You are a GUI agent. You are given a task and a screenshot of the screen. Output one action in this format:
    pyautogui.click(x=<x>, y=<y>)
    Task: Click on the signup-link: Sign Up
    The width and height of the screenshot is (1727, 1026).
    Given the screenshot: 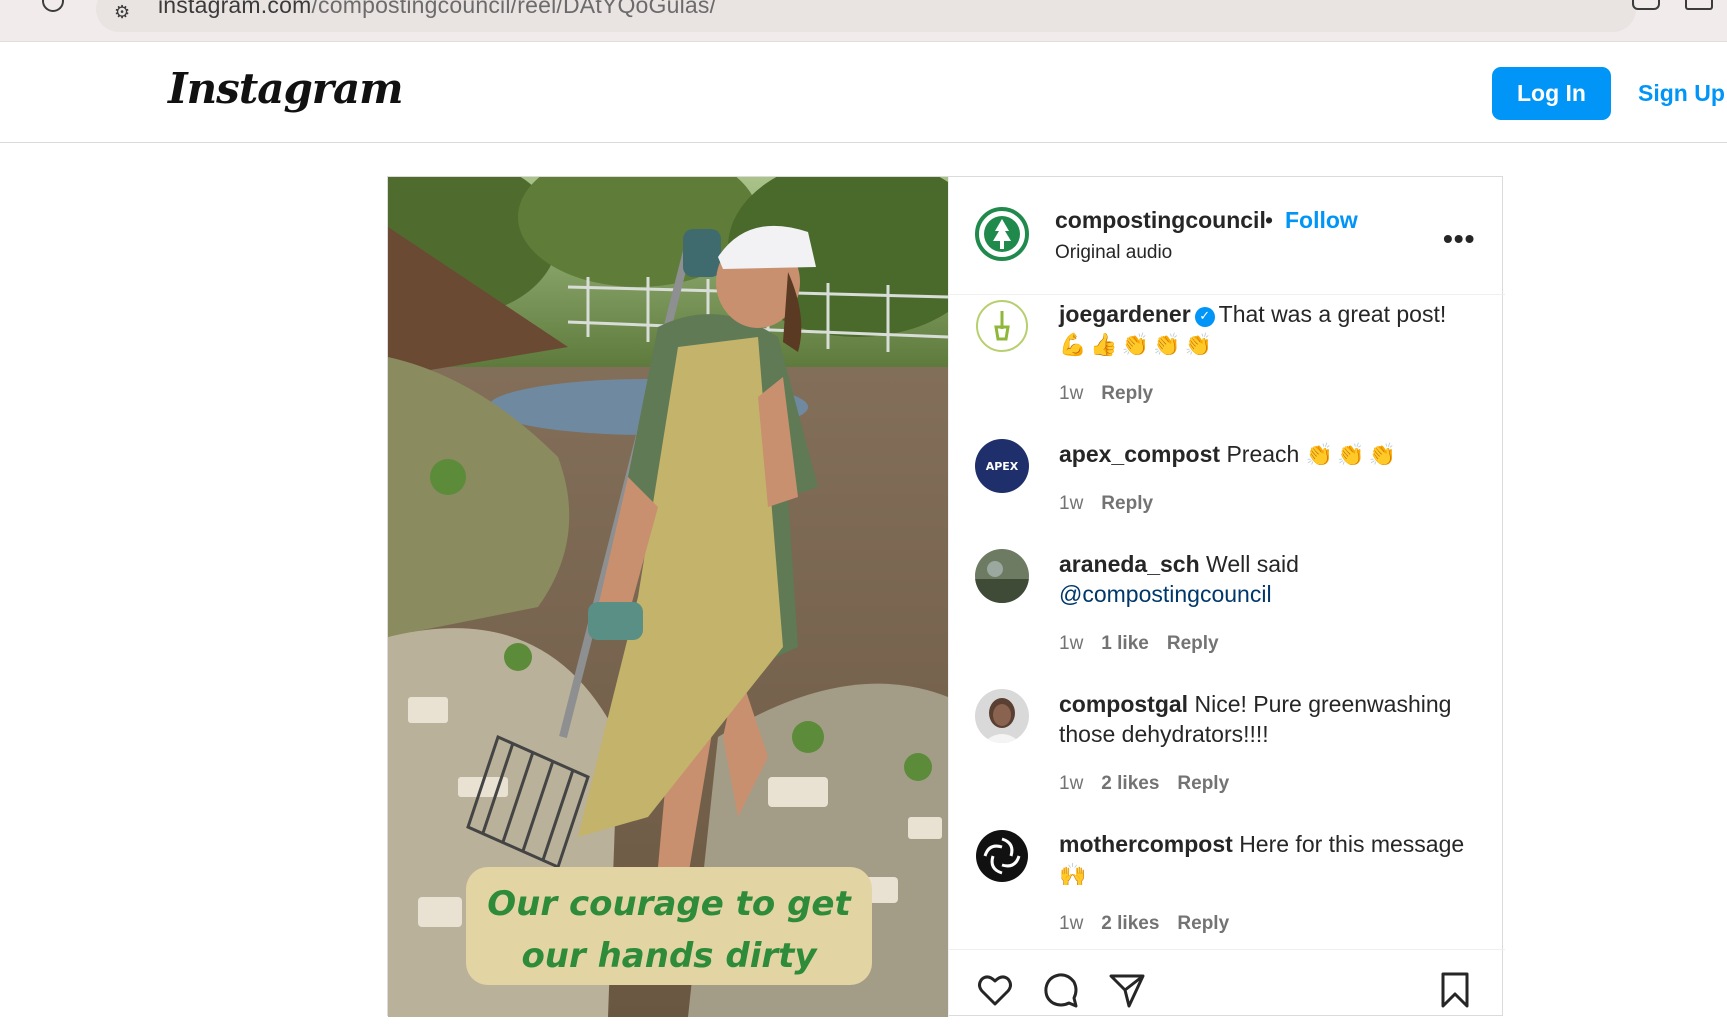 What is the action you would take?
    pyautogui.click(x=1681, y=93)
    